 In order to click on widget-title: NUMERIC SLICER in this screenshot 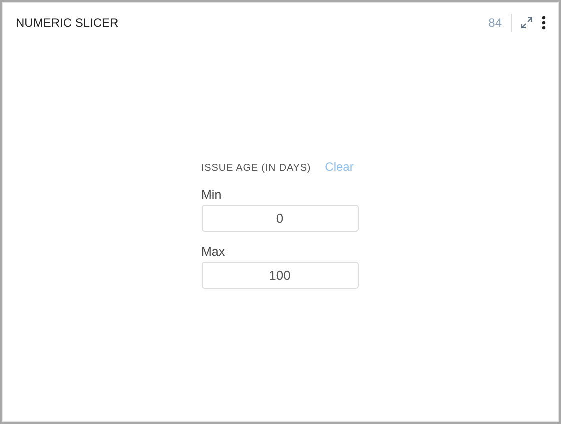, I will do `click(68, 23)`.